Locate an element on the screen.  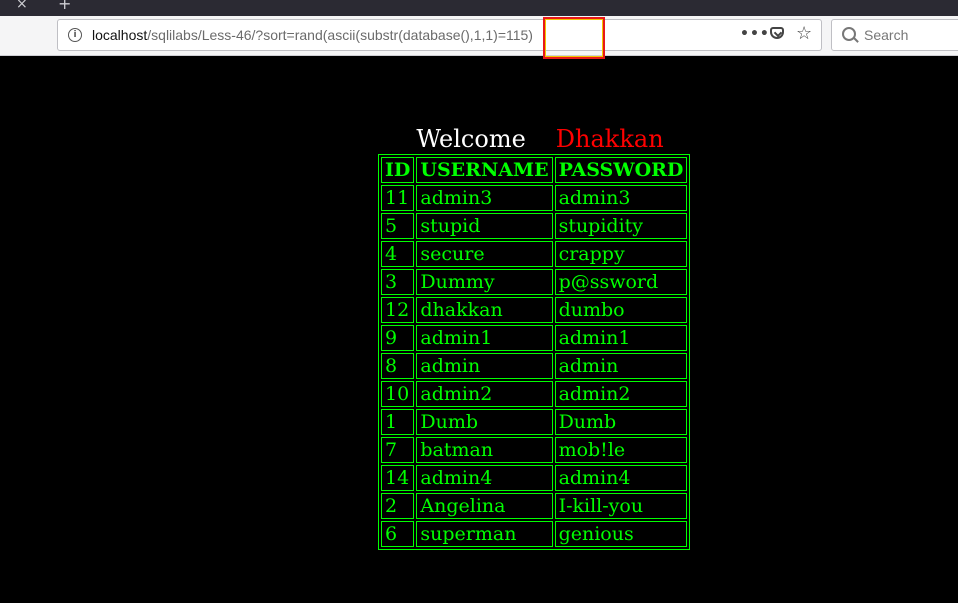
cell-password: admin3 is located at coordinates (621, 198).